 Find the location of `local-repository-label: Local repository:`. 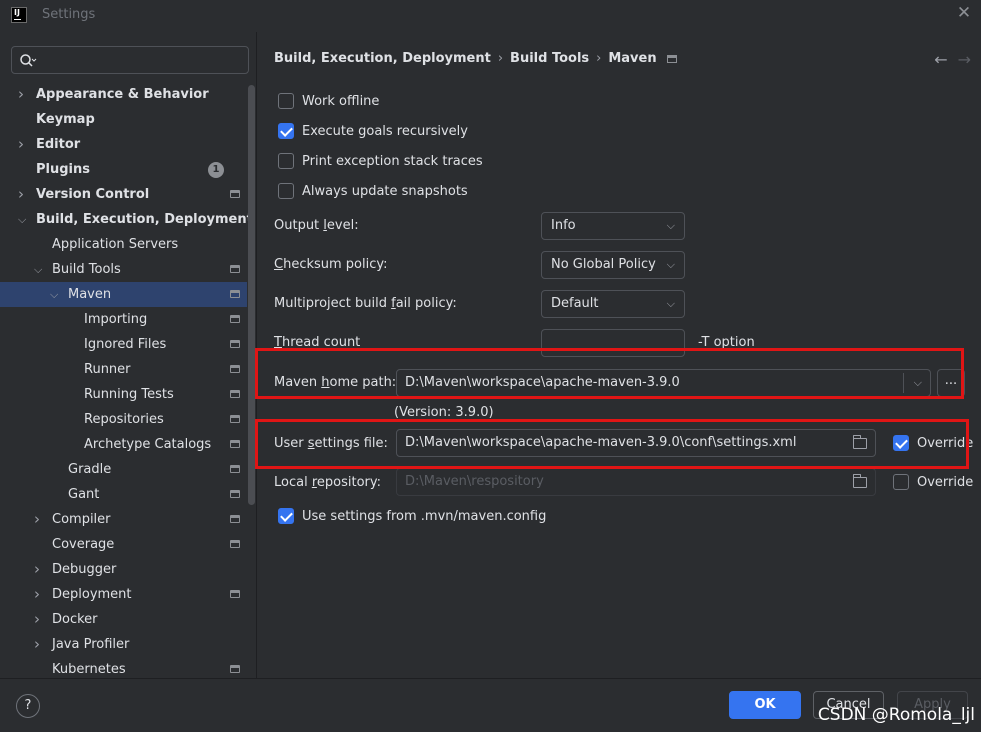

local-repository-label: Local repository: is located at coordinates (328, 482).